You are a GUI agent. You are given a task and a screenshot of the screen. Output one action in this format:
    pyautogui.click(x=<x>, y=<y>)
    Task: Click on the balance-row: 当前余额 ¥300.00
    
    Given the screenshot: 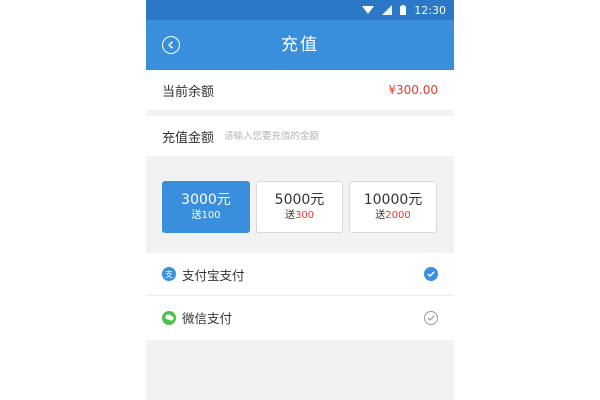 What is the action you would take?
    pyautogui.click(x=300, y=90)
    